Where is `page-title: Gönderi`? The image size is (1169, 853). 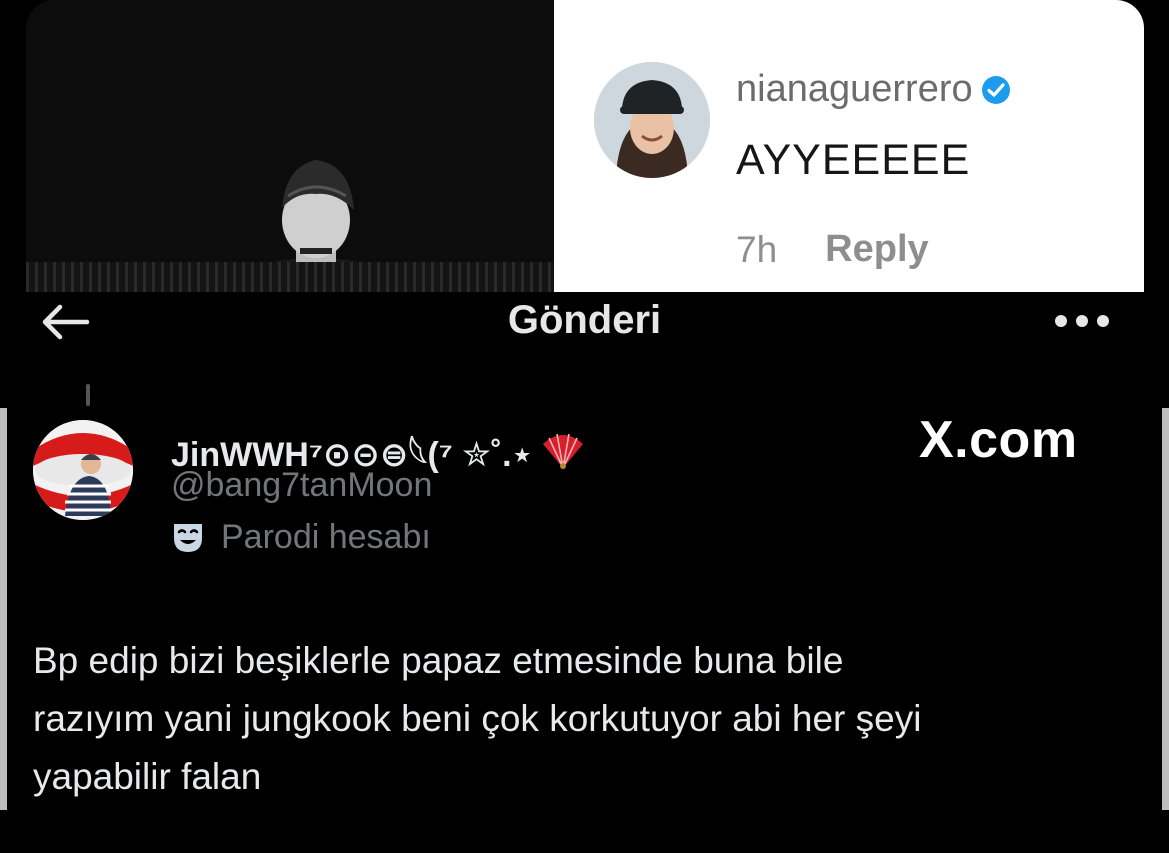
page-title: Gönderi is located at coordinates (584, 320).